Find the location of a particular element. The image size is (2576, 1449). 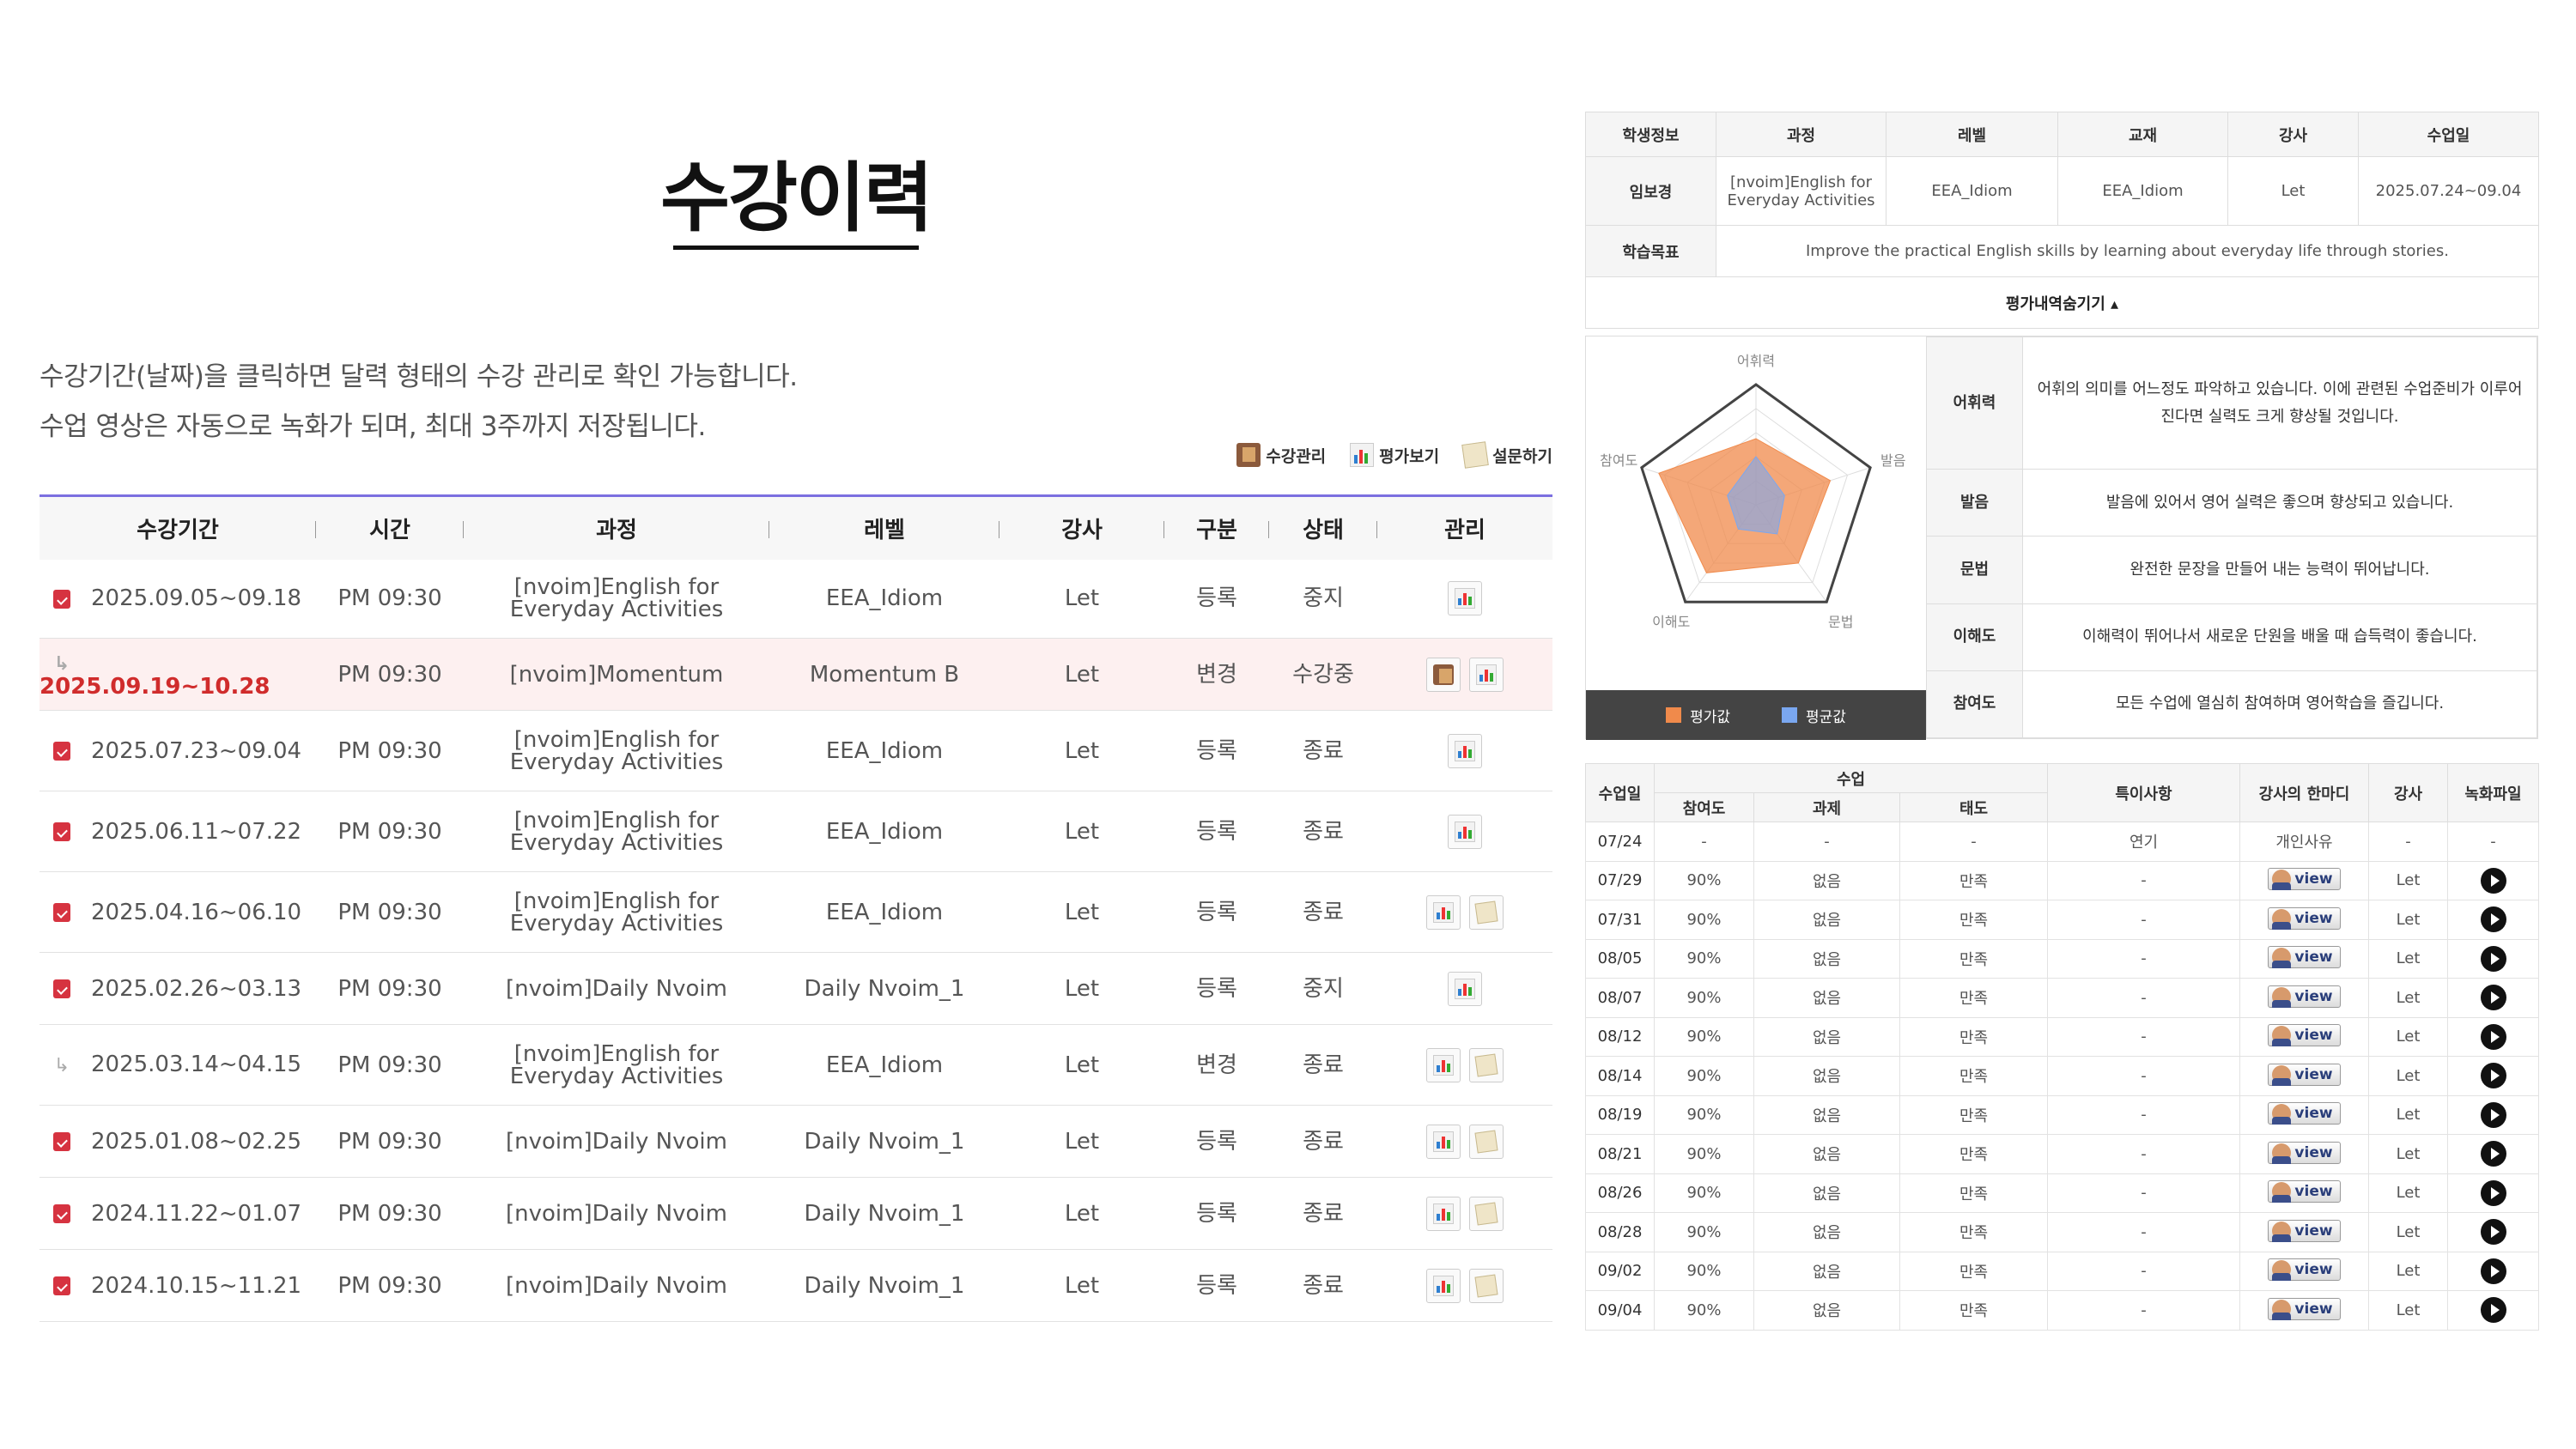

period-cell: 2025.09.05~09.18 is located at coordinates (177, 599).